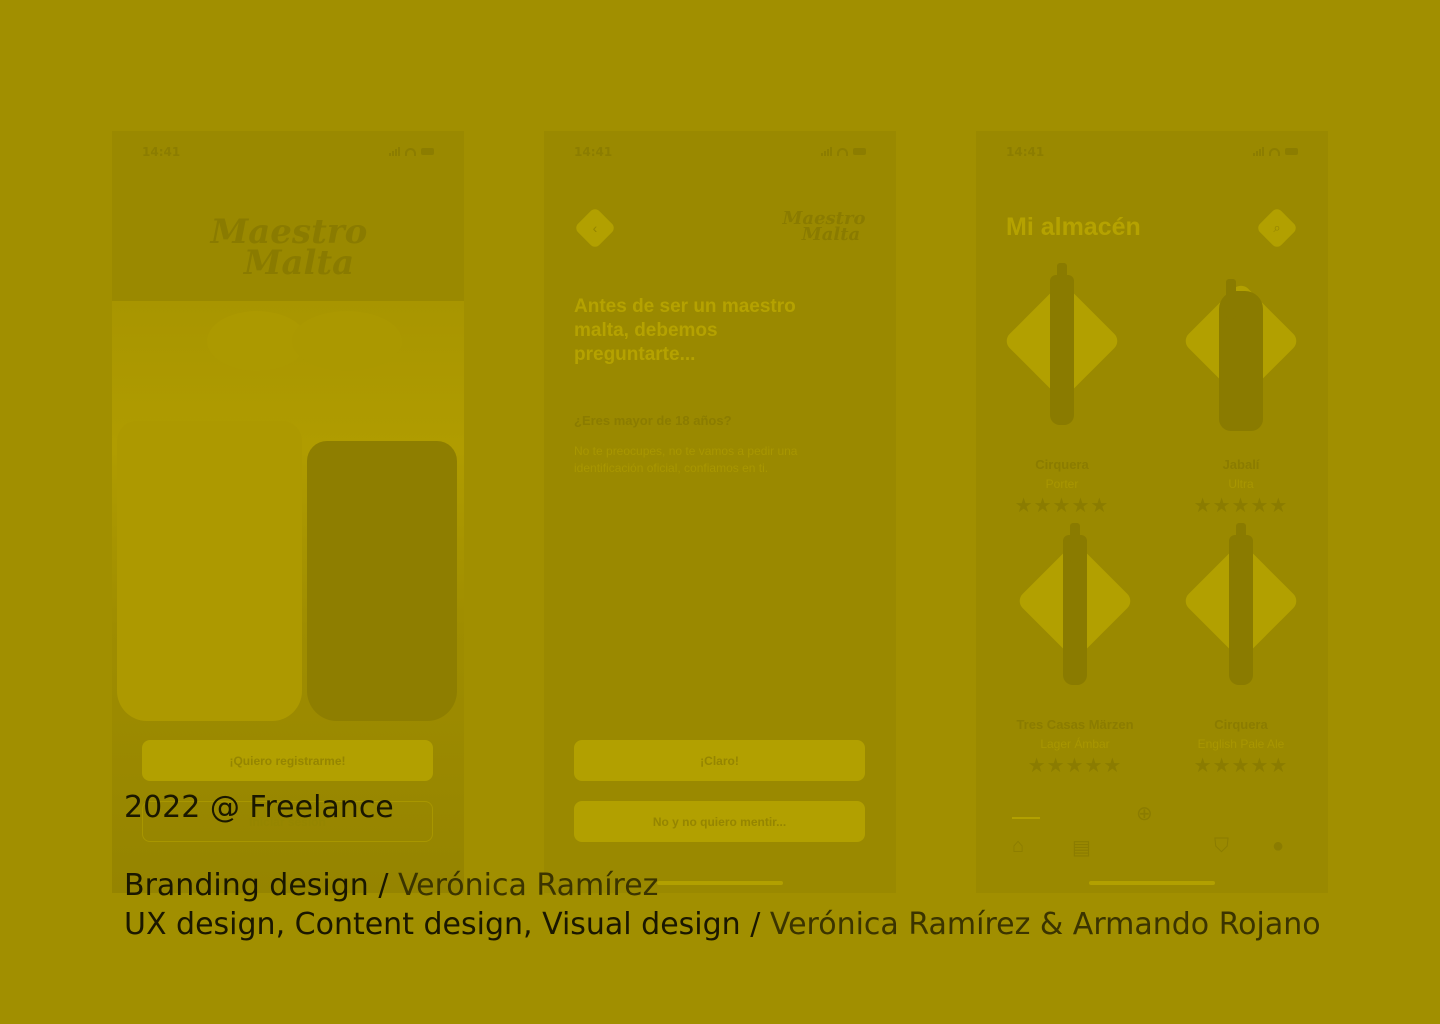 The width and height of the screenshot is (1440, 1024). Describe the element at coordinates (1241, 744) in the screenshot. I see `product-style: English Pale Ale` at that location.